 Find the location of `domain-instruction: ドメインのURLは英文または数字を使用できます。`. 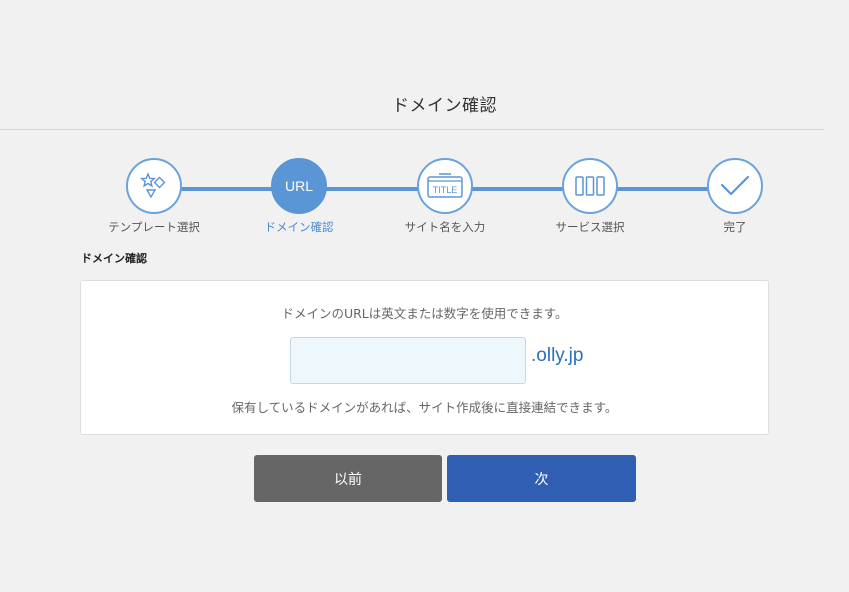

domain-instruction: ドメインのURLは英文または数字を使用できます。 is located at coordinates (424, 313).